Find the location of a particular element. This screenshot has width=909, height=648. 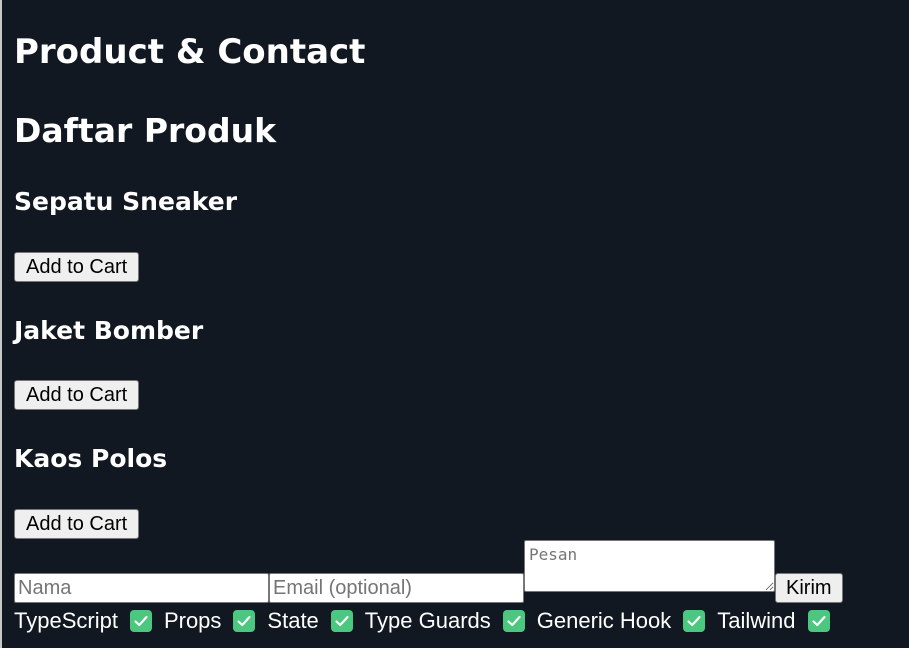

product-name: Sepatu Sneaker is located at coordinates (126, 201).